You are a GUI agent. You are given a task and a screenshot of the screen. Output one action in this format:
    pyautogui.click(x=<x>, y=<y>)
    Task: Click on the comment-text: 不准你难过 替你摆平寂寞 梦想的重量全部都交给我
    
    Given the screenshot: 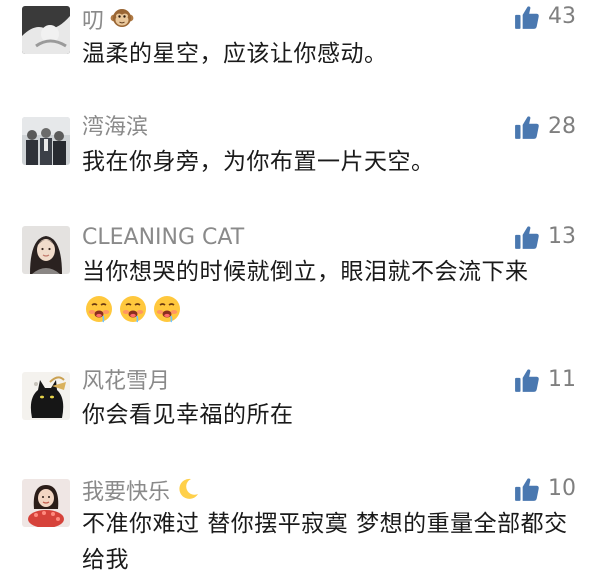 What is the action you would take?
    pyautogui.click(x=325, y=542)
    